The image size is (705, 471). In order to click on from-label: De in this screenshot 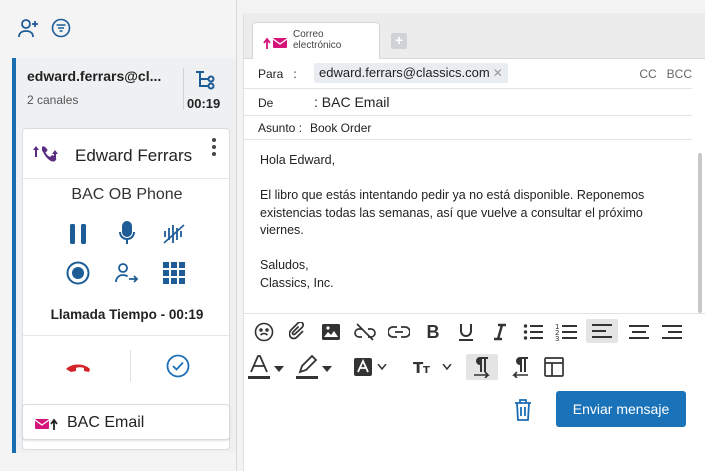, I will do `click(266, 103)`.